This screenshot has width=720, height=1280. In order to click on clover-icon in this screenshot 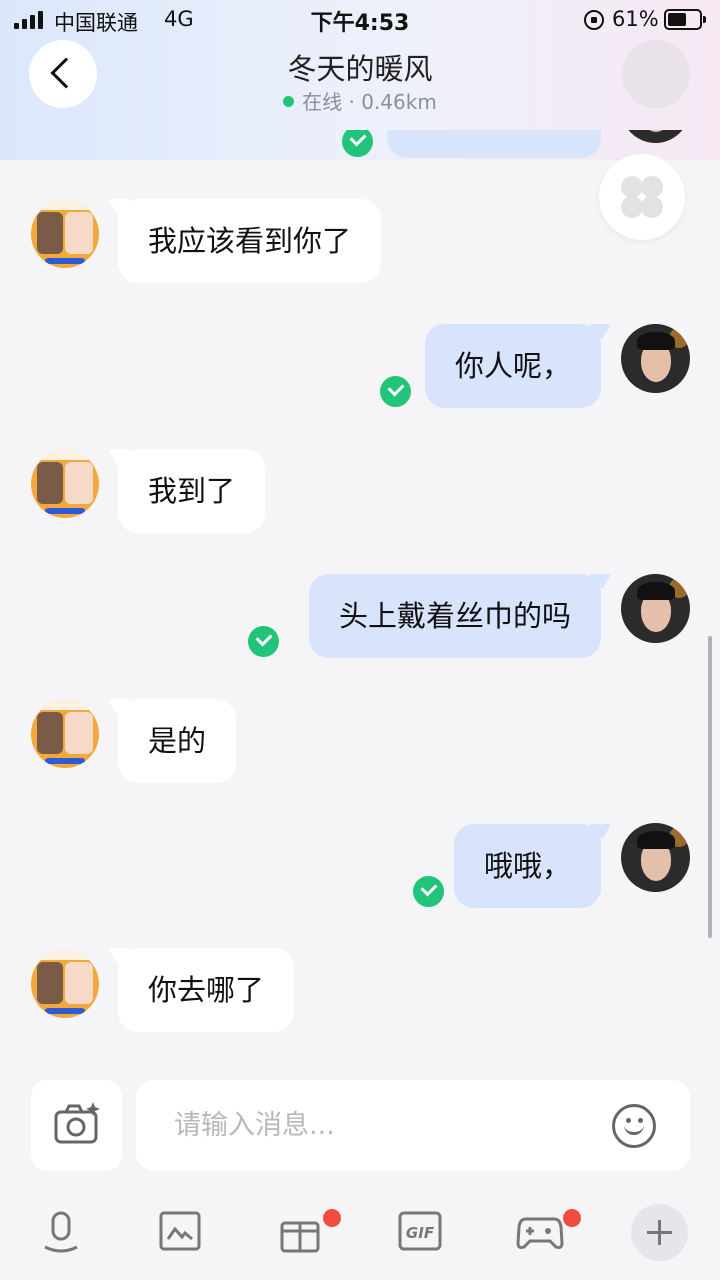, I will do `click(632, 187)`.